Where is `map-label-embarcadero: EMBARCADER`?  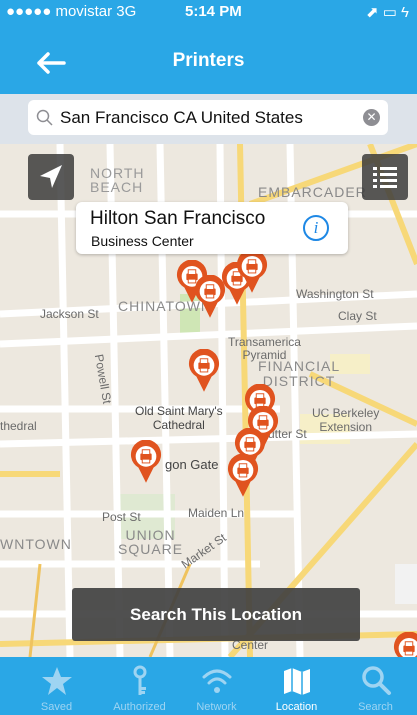 map-label-embarcadero: EMBARCADER is located at coordinates (312, 192).